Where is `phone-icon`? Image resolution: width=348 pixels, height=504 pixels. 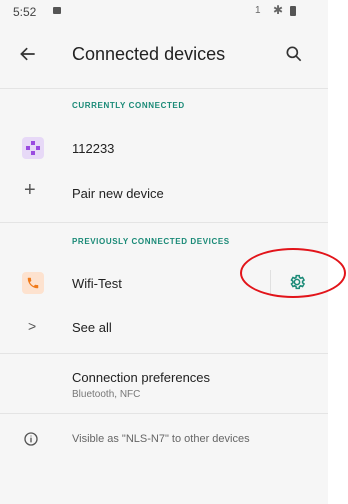
phone-icon is located at coordinates (33, 283).